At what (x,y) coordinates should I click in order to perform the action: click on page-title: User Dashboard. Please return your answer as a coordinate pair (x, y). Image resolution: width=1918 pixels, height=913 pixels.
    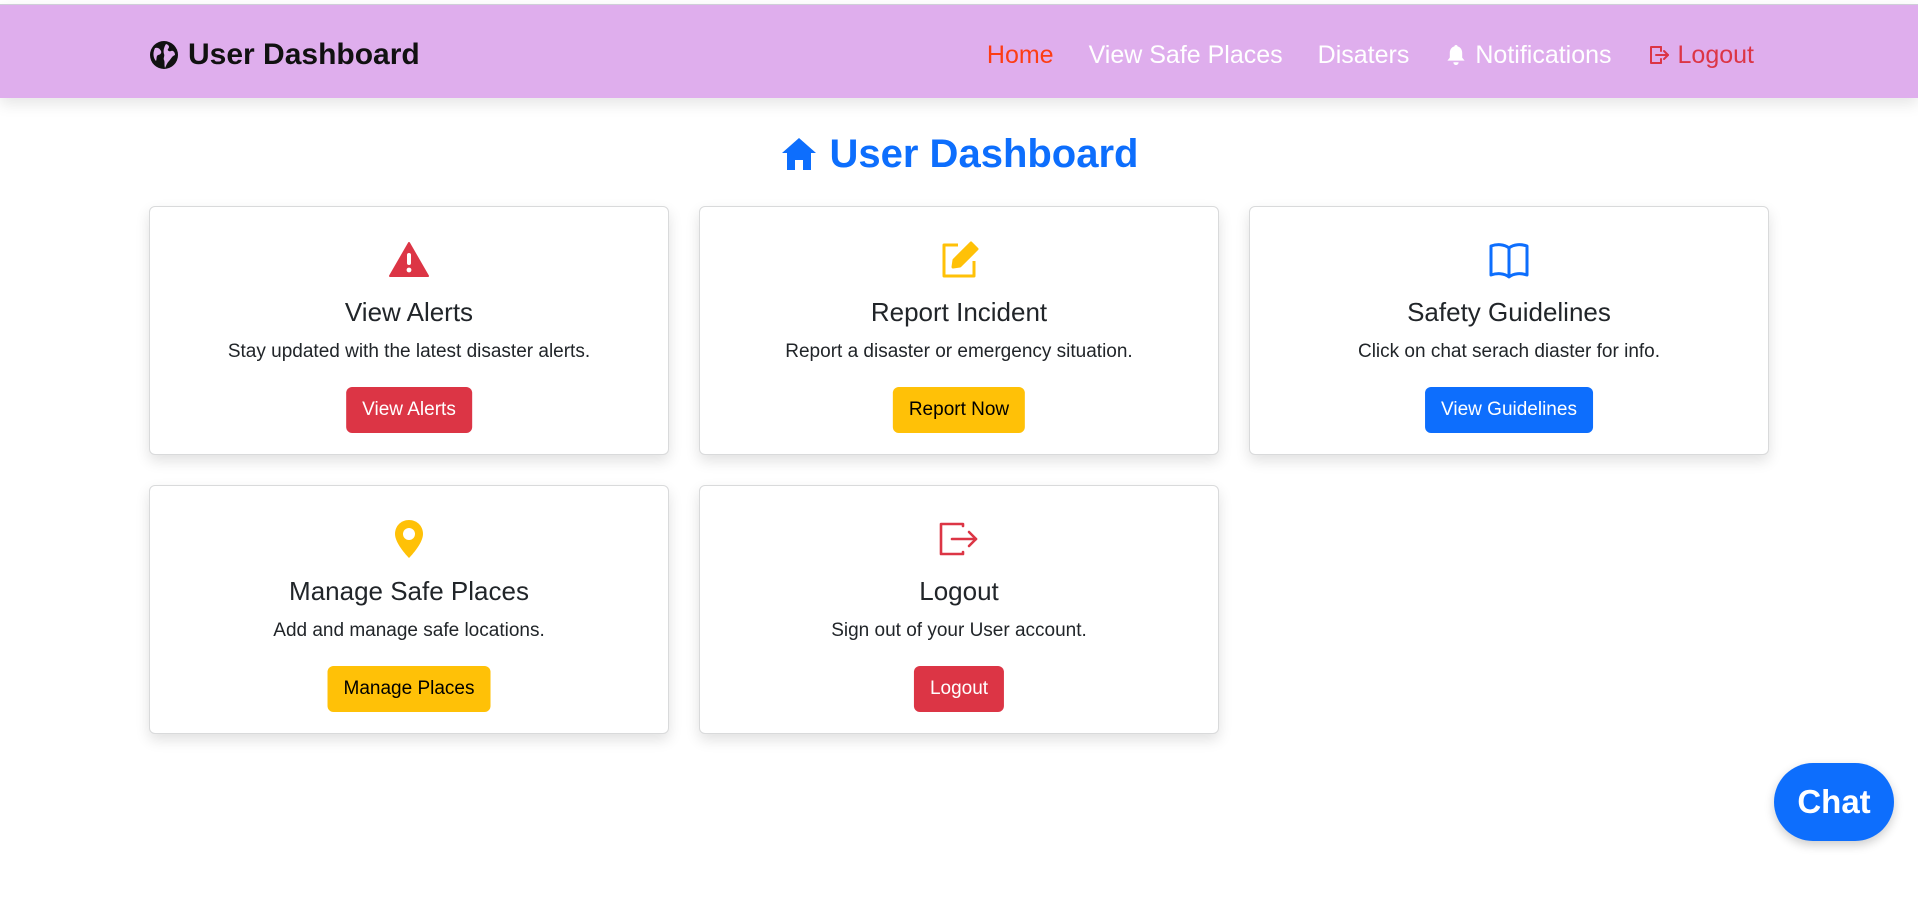
    Looking at the image, I should click on (959, 154).